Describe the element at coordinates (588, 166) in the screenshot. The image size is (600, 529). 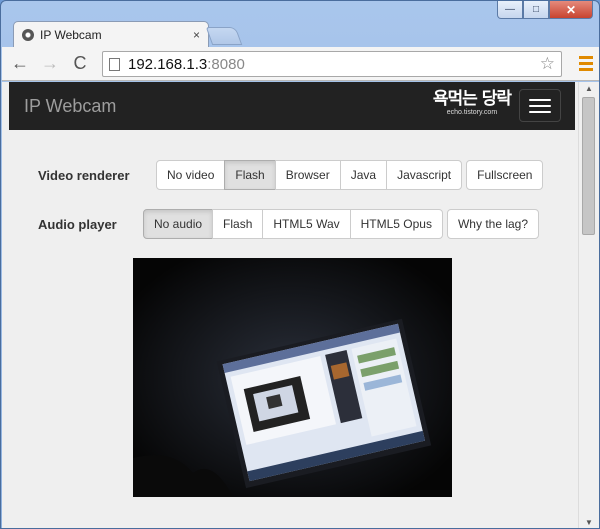
I see `scroll-thumb` at that location.